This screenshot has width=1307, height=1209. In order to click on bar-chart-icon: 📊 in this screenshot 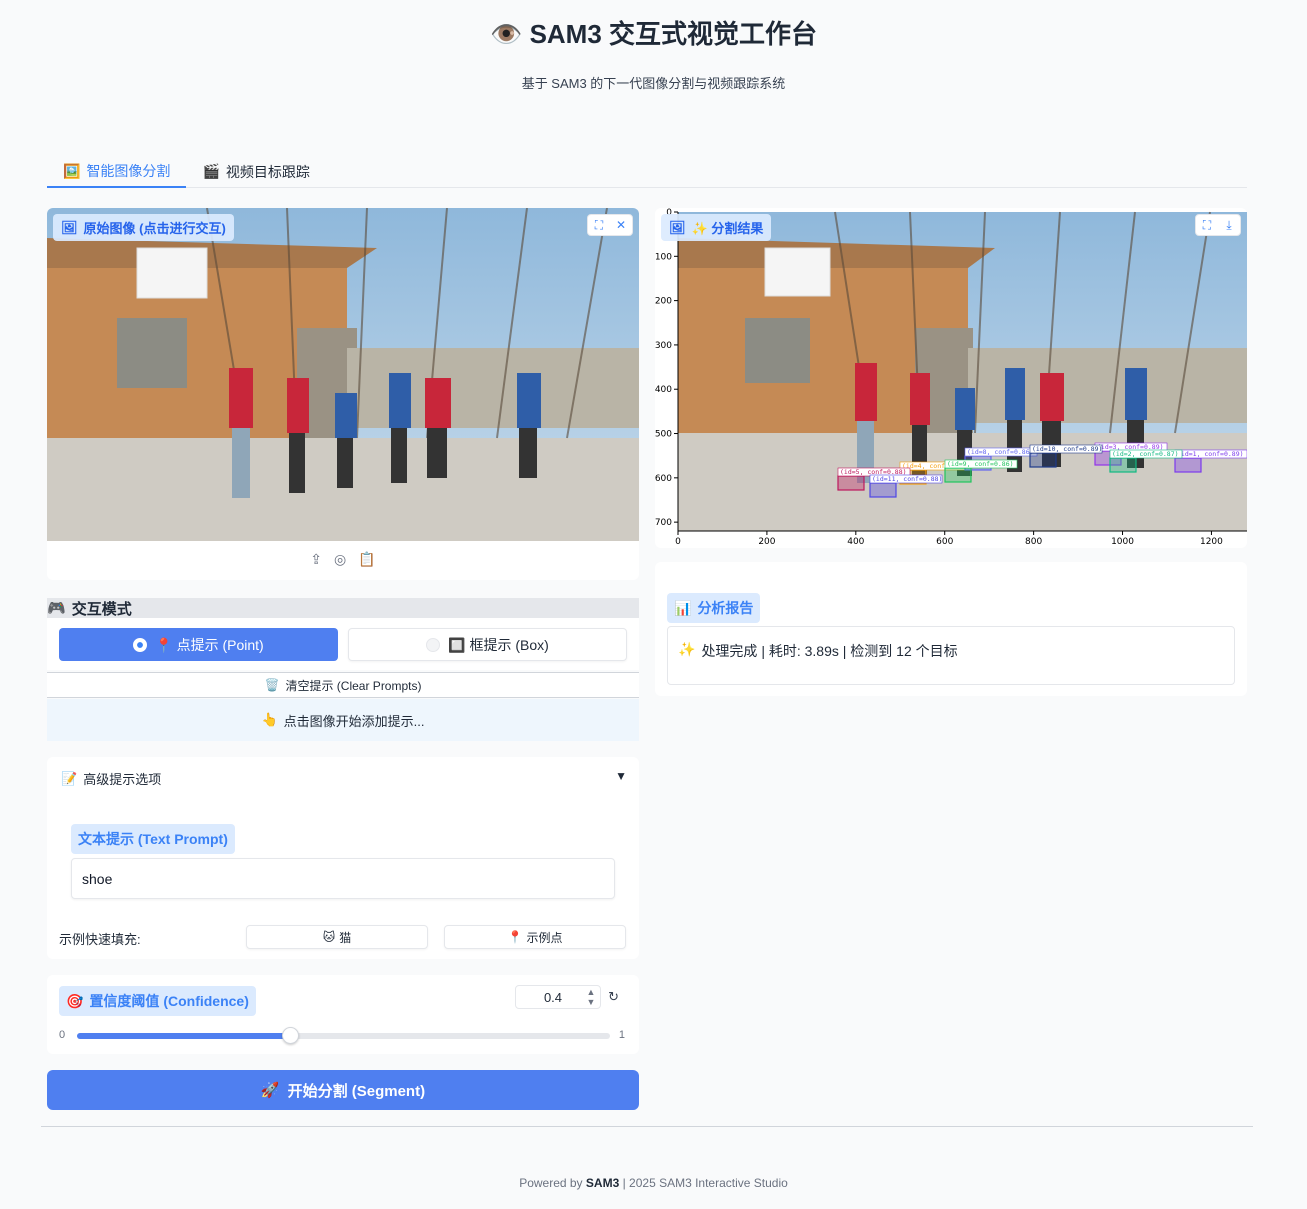, I will do `click(683, 607)`.